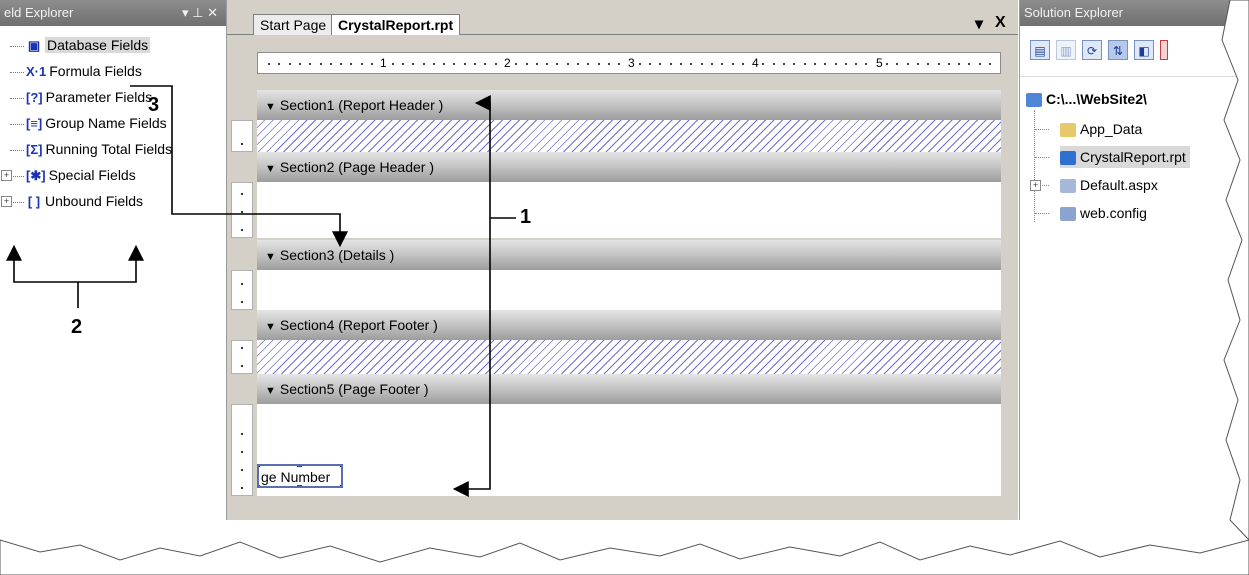  What do you see at coordinates (1125, 157) in the screenshot?
I see `solution-item: CrystalReport.rpt` at bounding box center [1125, 157].